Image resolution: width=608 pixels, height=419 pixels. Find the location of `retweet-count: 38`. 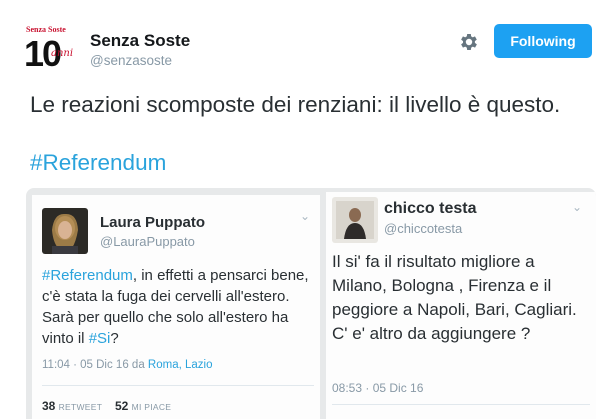

retweet-count: 38 is located at coordinates (49, 406).